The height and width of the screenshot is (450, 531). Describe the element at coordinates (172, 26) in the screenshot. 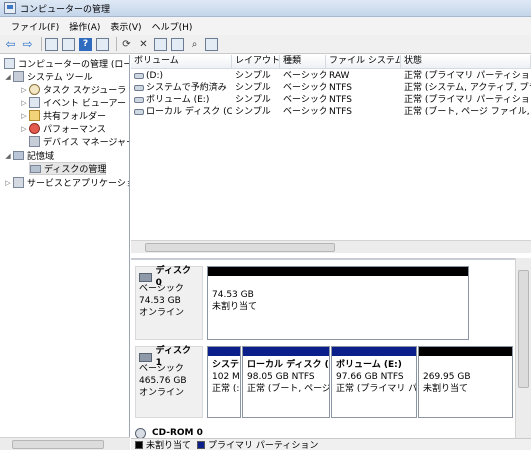

I see `menu-help: ヘルプ(H)` at that location.